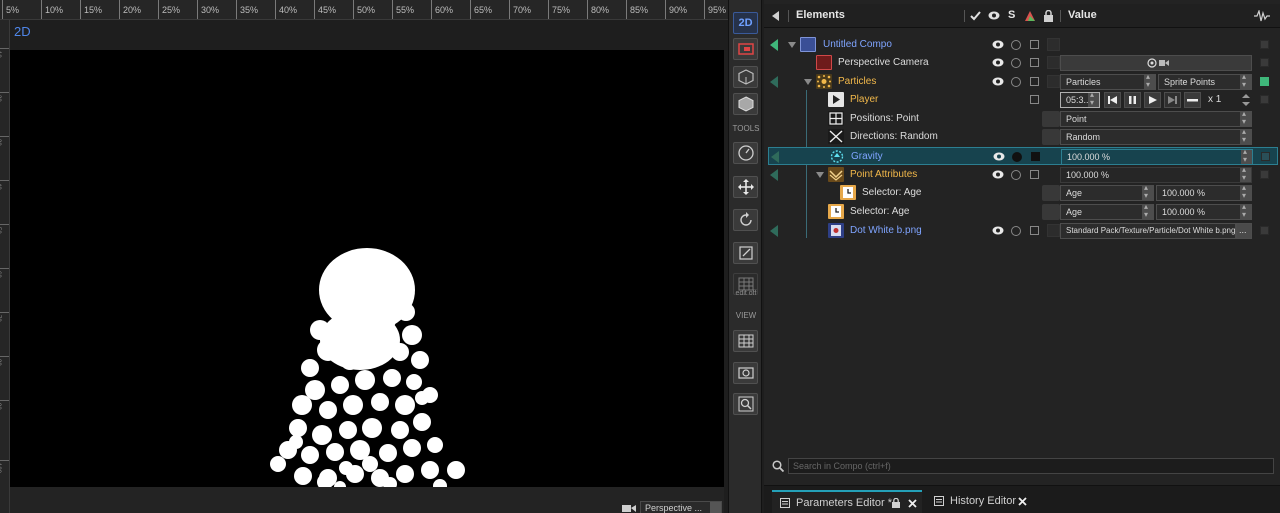  I want to click on check-icon, so click(975, 16).